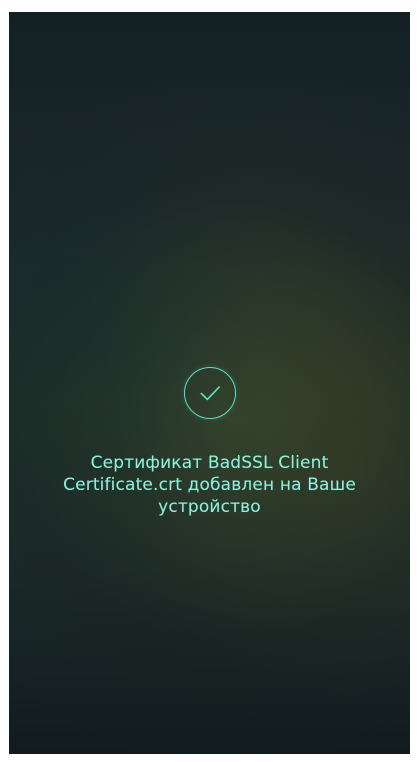 Image resolution: width=419 pixels, height=762 pixels. What do you see at coordinates (209, 393) in the screenshot?
I see `check-circle-icon` at bounding box center [209, 393].